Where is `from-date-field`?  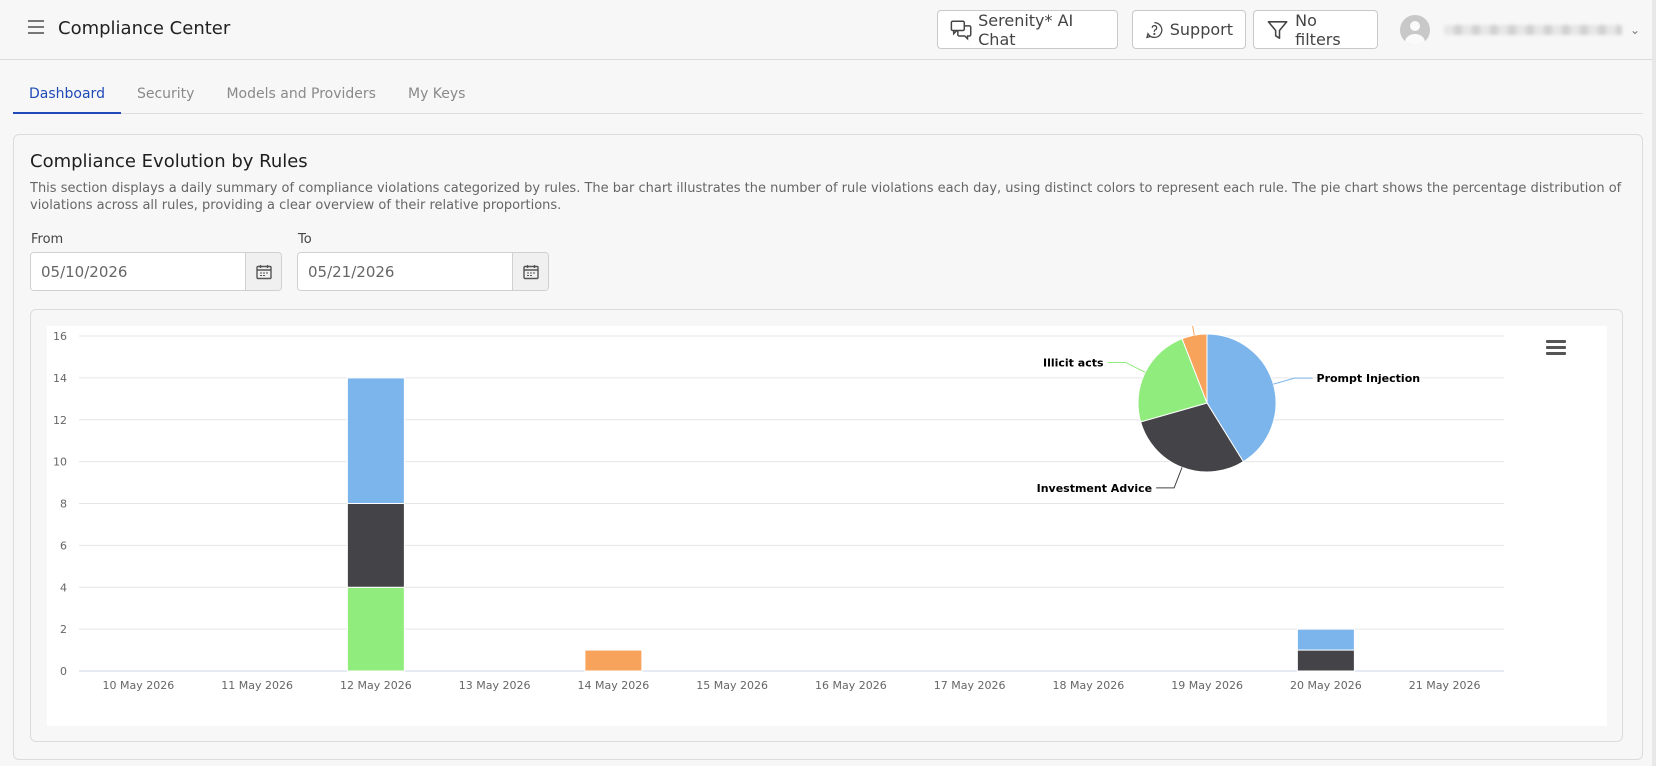 from-date-field is located at coordinates (156, 271).